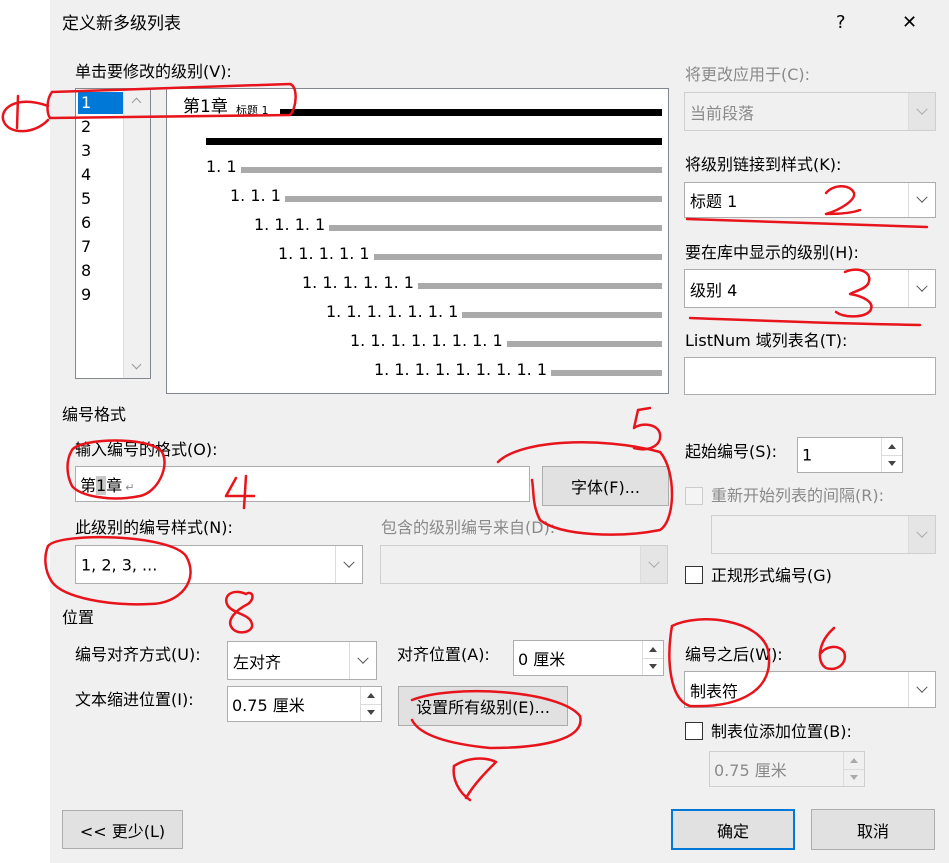  I want to click on level-item: 5, so click(101, 199).